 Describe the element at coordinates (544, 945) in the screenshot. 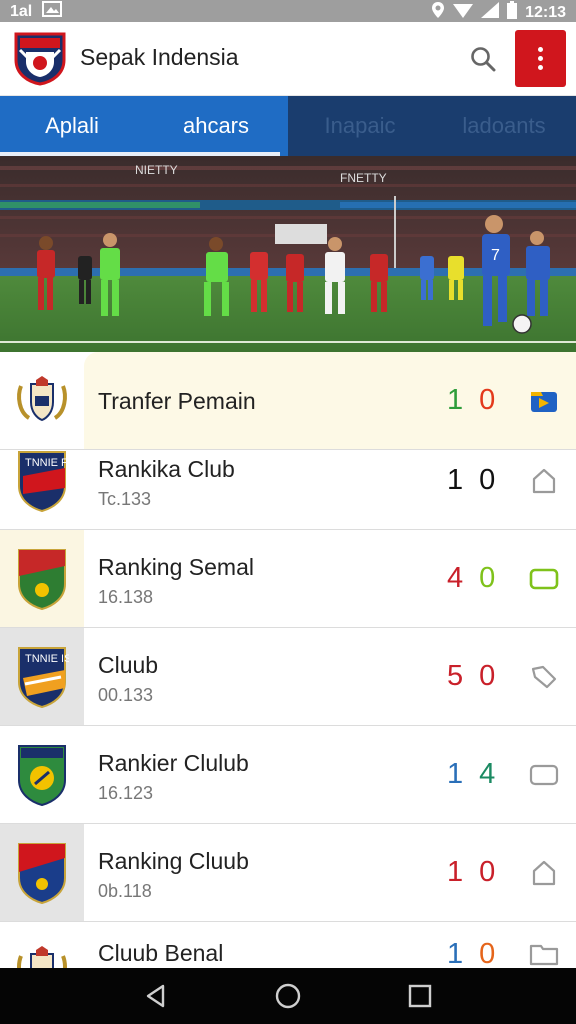

I see `folder-icon` at that location.